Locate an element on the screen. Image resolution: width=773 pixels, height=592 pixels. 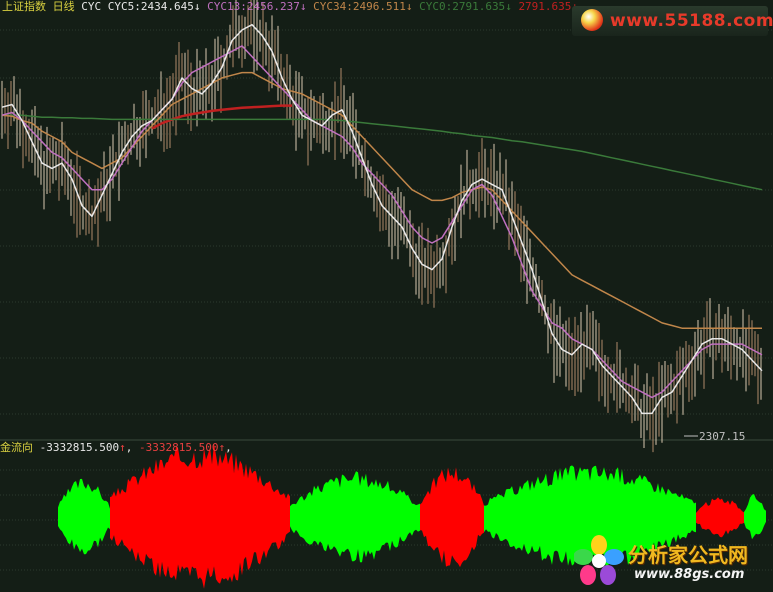
low-marker: 2307.15 is located at coordinates (714, 436).